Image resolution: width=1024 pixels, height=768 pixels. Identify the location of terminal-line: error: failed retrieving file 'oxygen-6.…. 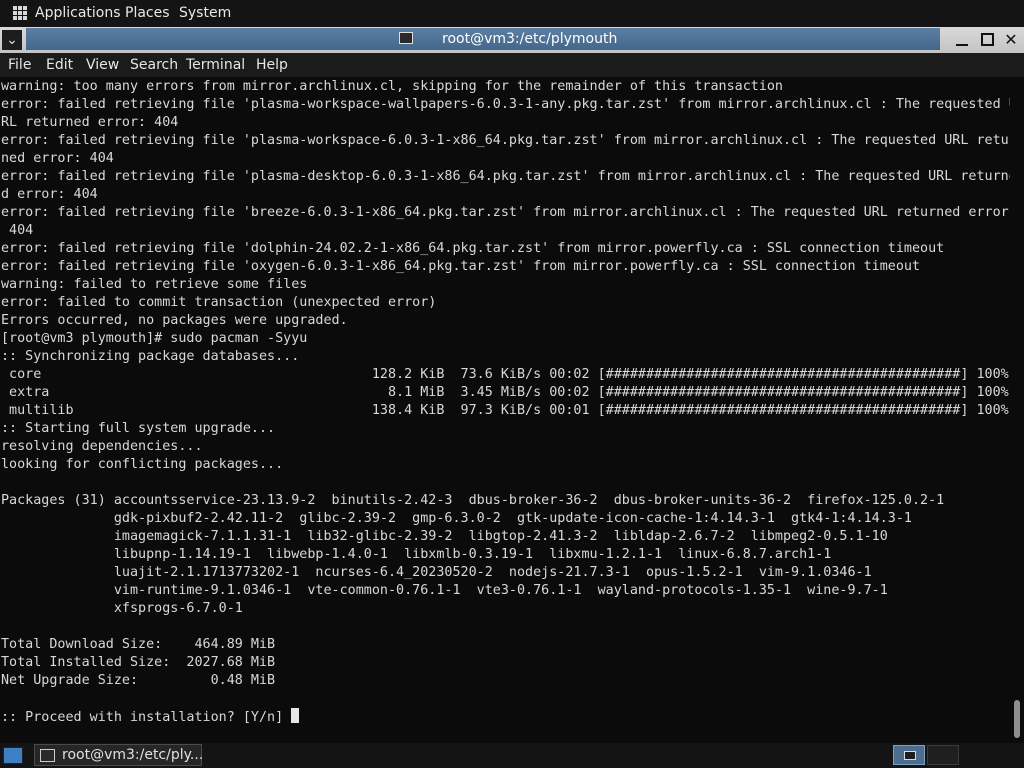
(461, 266).